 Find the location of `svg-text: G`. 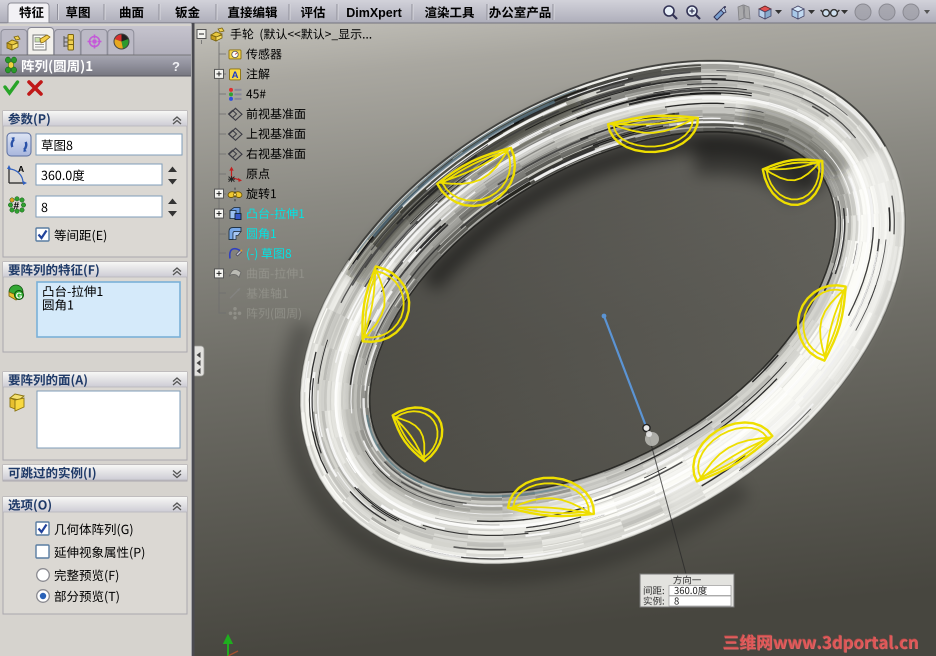

svg-text: G is located at coordinates (19, 296).